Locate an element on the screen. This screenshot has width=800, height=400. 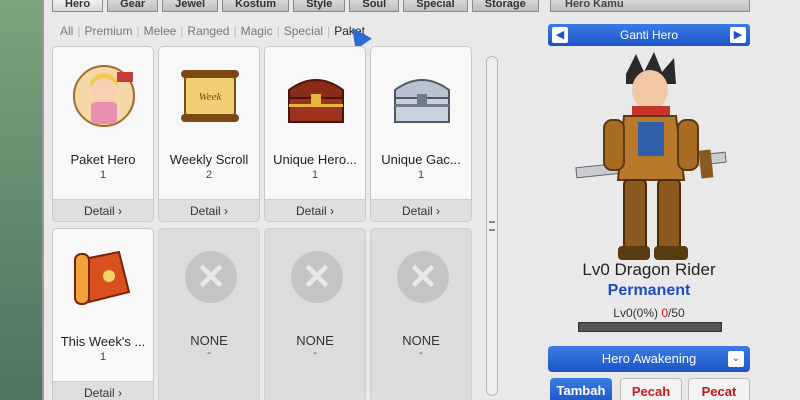
scroll-icon: Week is located at coordinates (210, 96).